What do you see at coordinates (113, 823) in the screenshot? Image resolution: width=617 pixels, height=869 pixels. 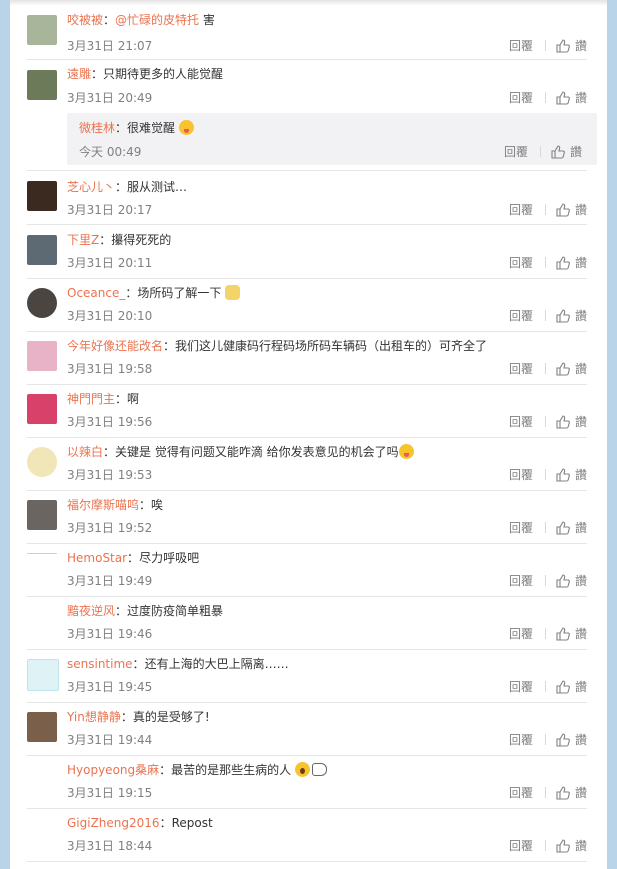 I see `username: GigiZheng2016` at bounding box center [113, 823].